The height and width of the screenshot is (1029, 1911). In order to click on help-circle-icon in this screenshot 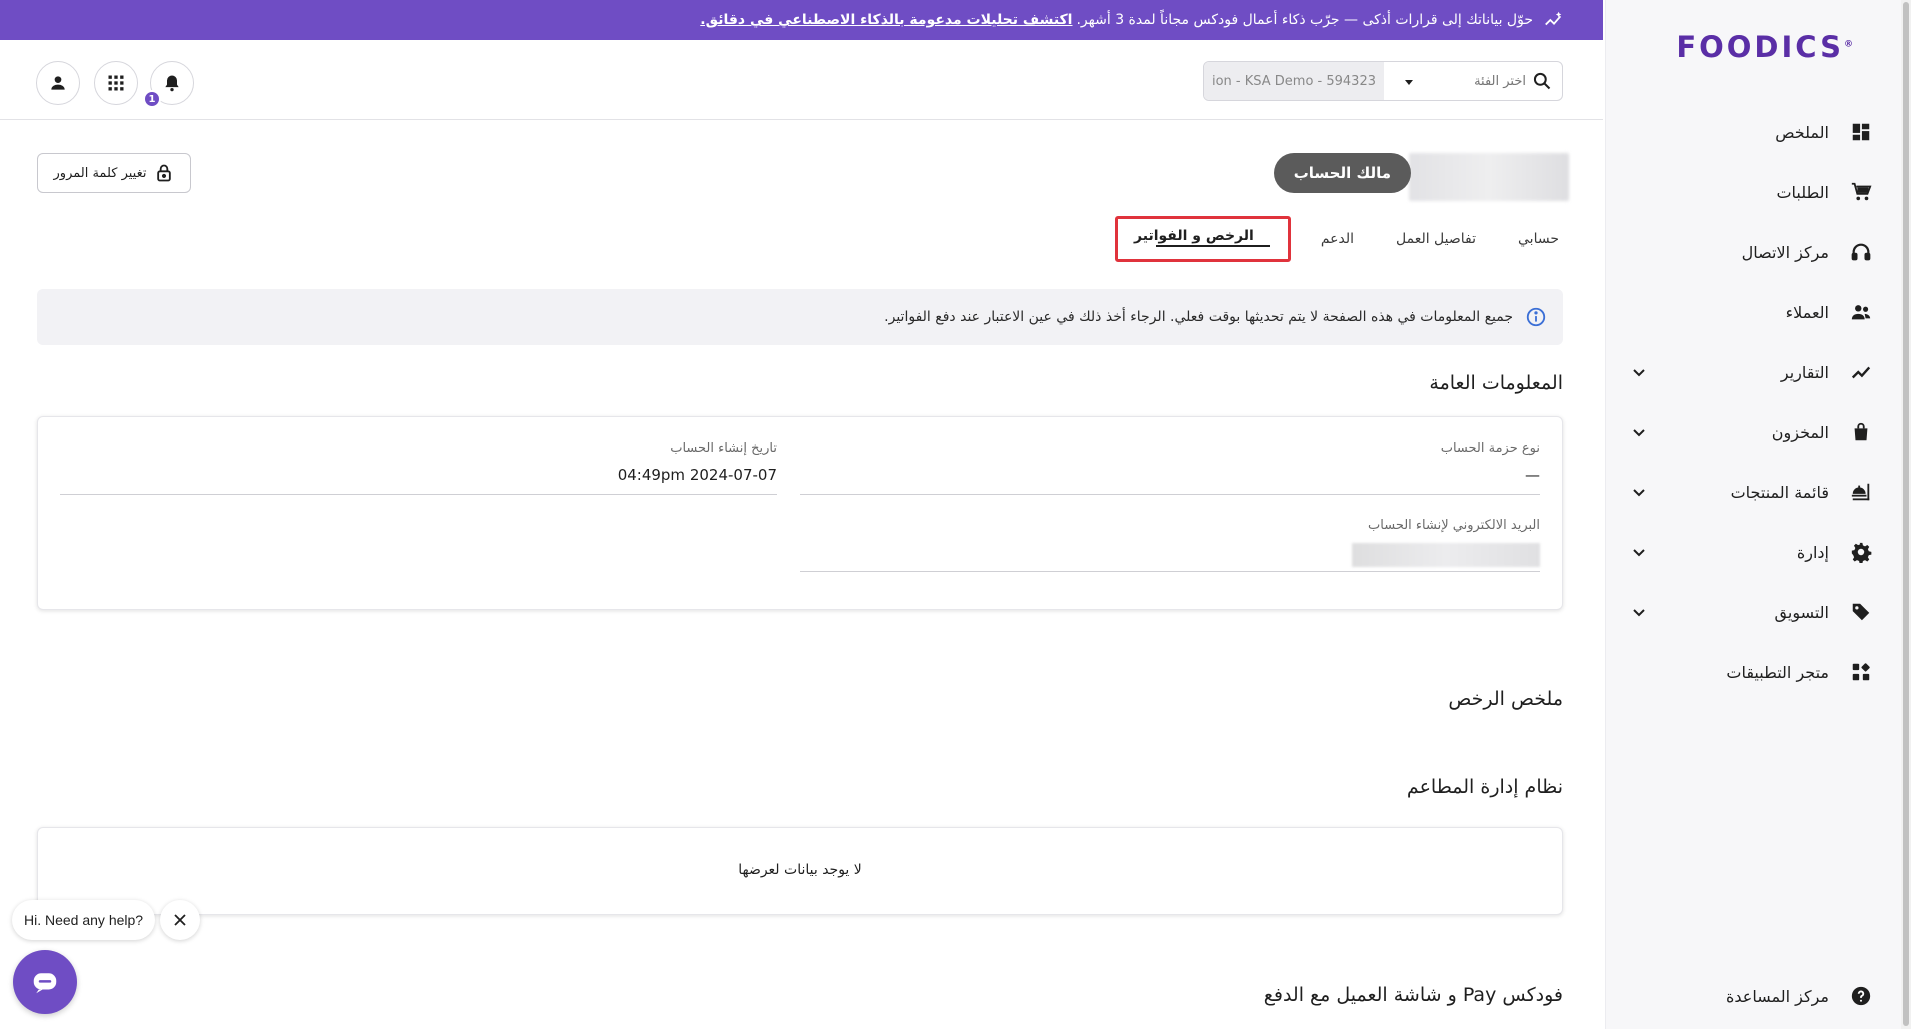, I will do `click(1861, 996)`.